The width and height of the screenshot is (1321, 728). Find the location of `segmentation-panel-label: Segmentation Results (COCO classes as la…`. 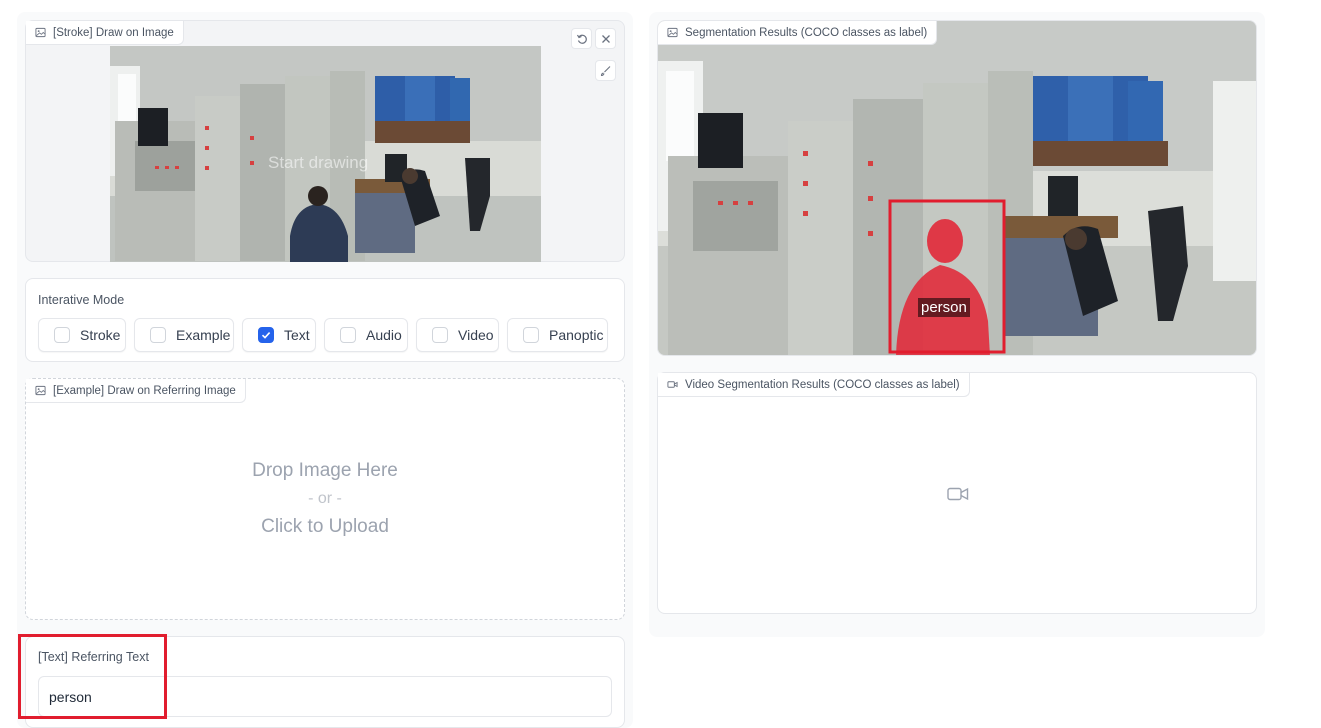

segmentation-panel-label: Segmentation Results (COCO classes as la… is located at coordinates (798, 33).